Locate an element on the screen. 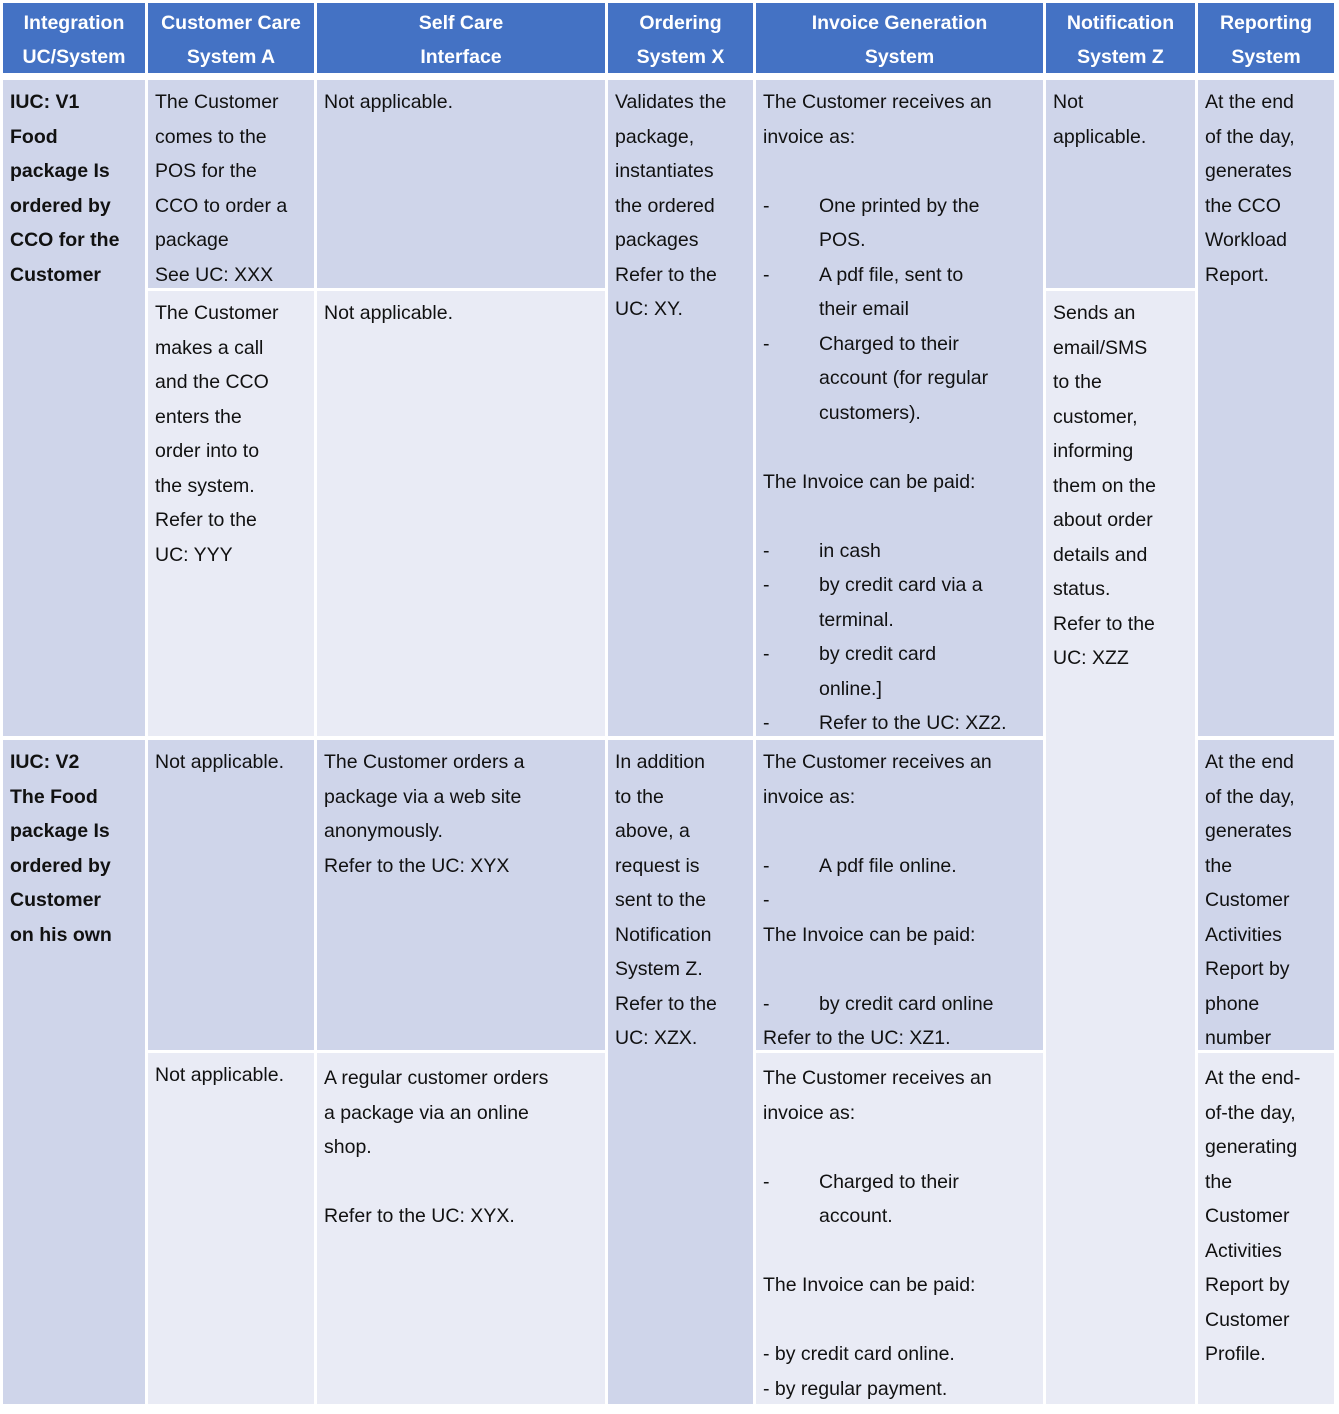 The width and height of the screenshot is (1339, 1414). text-line: generates is located at coordinates (1266, 171).